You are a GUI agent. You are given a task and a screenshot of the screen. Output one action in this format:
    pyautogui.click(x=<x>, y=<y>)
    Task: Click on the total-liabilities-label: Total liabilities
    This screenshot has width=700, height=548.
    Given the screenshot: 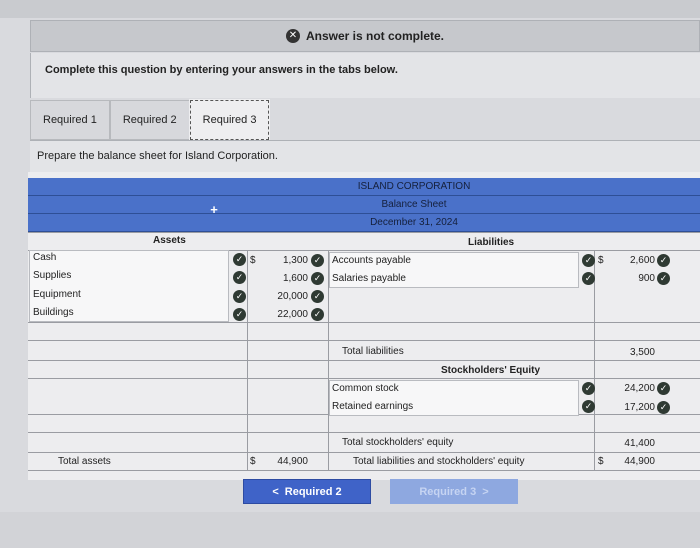 What is the action you would take?
    pyautogui.click(x=373, y=351)
    